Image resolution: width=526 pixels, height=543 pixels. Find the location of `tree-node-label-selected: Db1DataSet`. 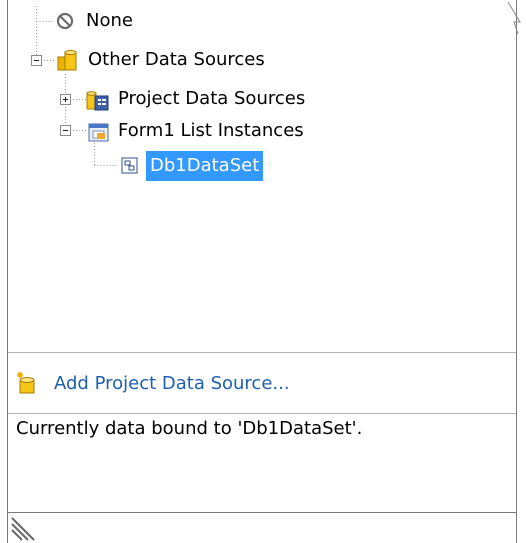

tree-node-label-selected: Db1DataSet is located at coordinates (205, 166).